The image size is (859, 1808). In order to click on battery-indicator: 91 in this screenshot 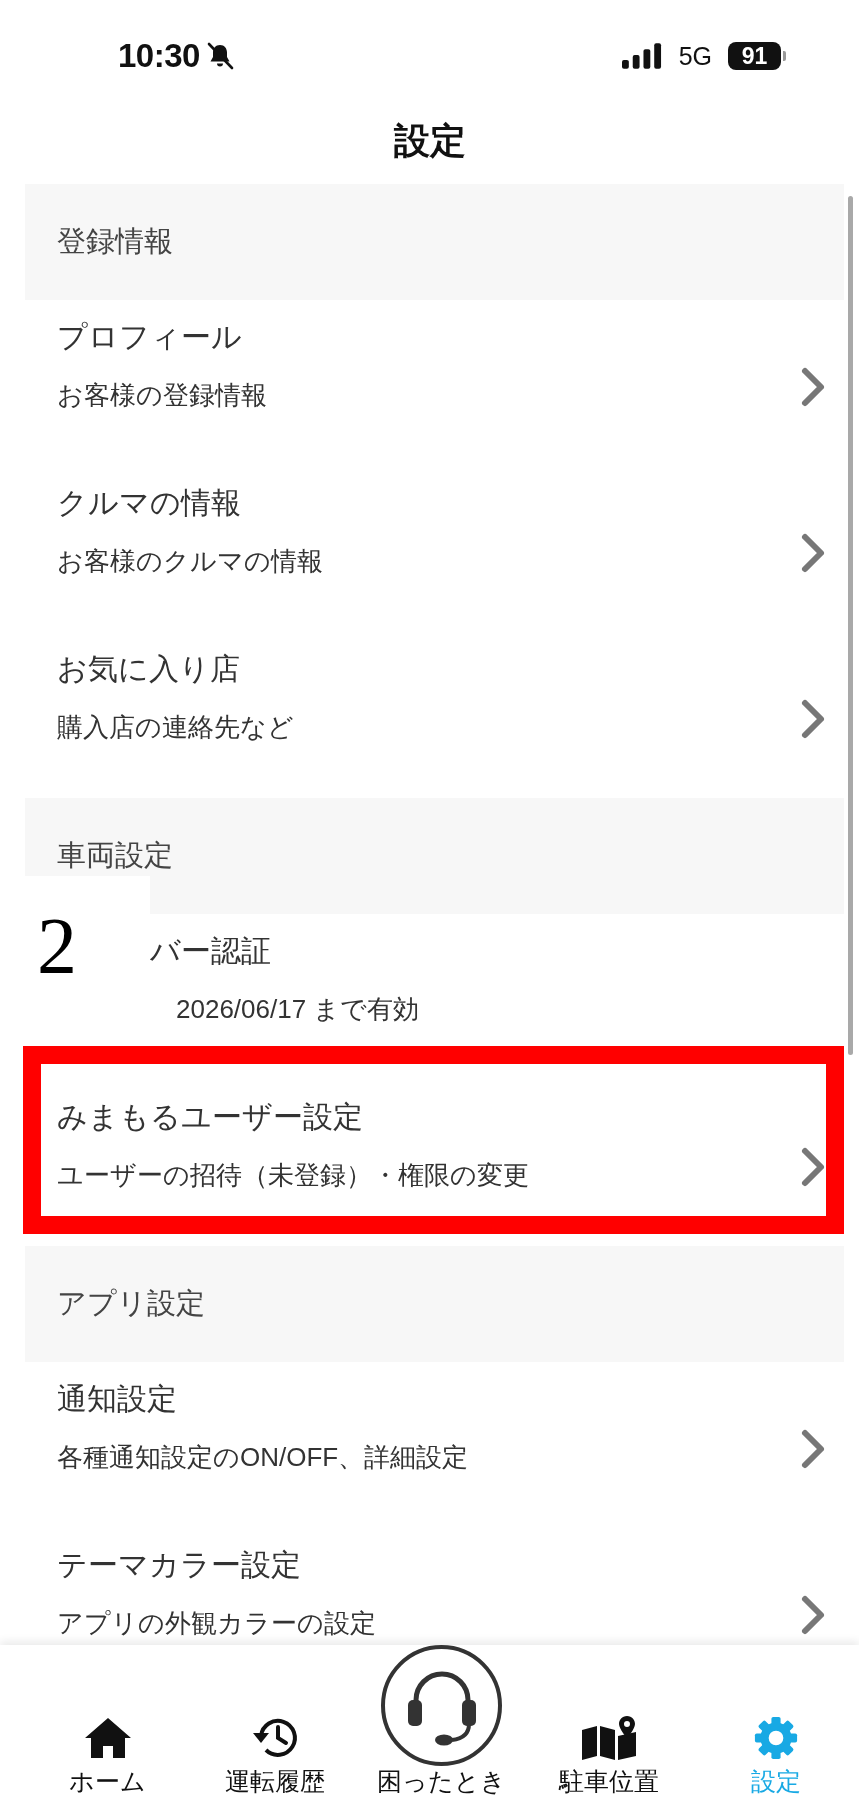, I will do `click(757, 56)`.